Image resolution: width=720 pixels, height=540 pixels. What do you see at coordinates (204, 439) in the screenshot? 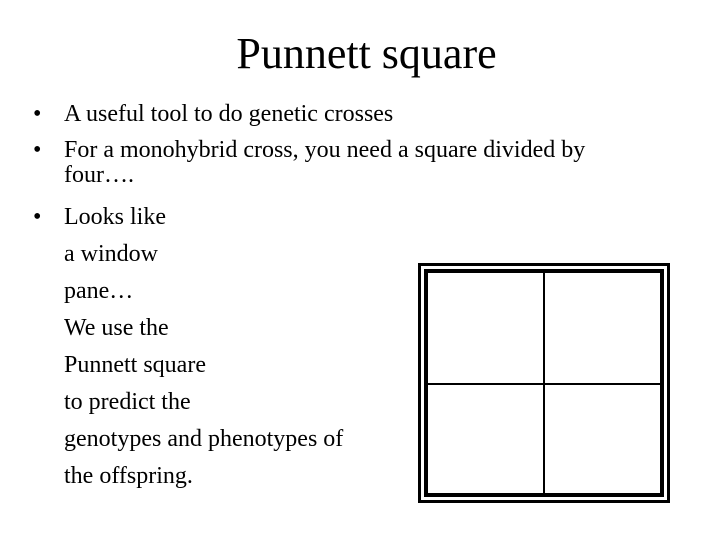
I see `bullet-text-line: genotypes and phenotypes of` at bounding box center [204, 439].